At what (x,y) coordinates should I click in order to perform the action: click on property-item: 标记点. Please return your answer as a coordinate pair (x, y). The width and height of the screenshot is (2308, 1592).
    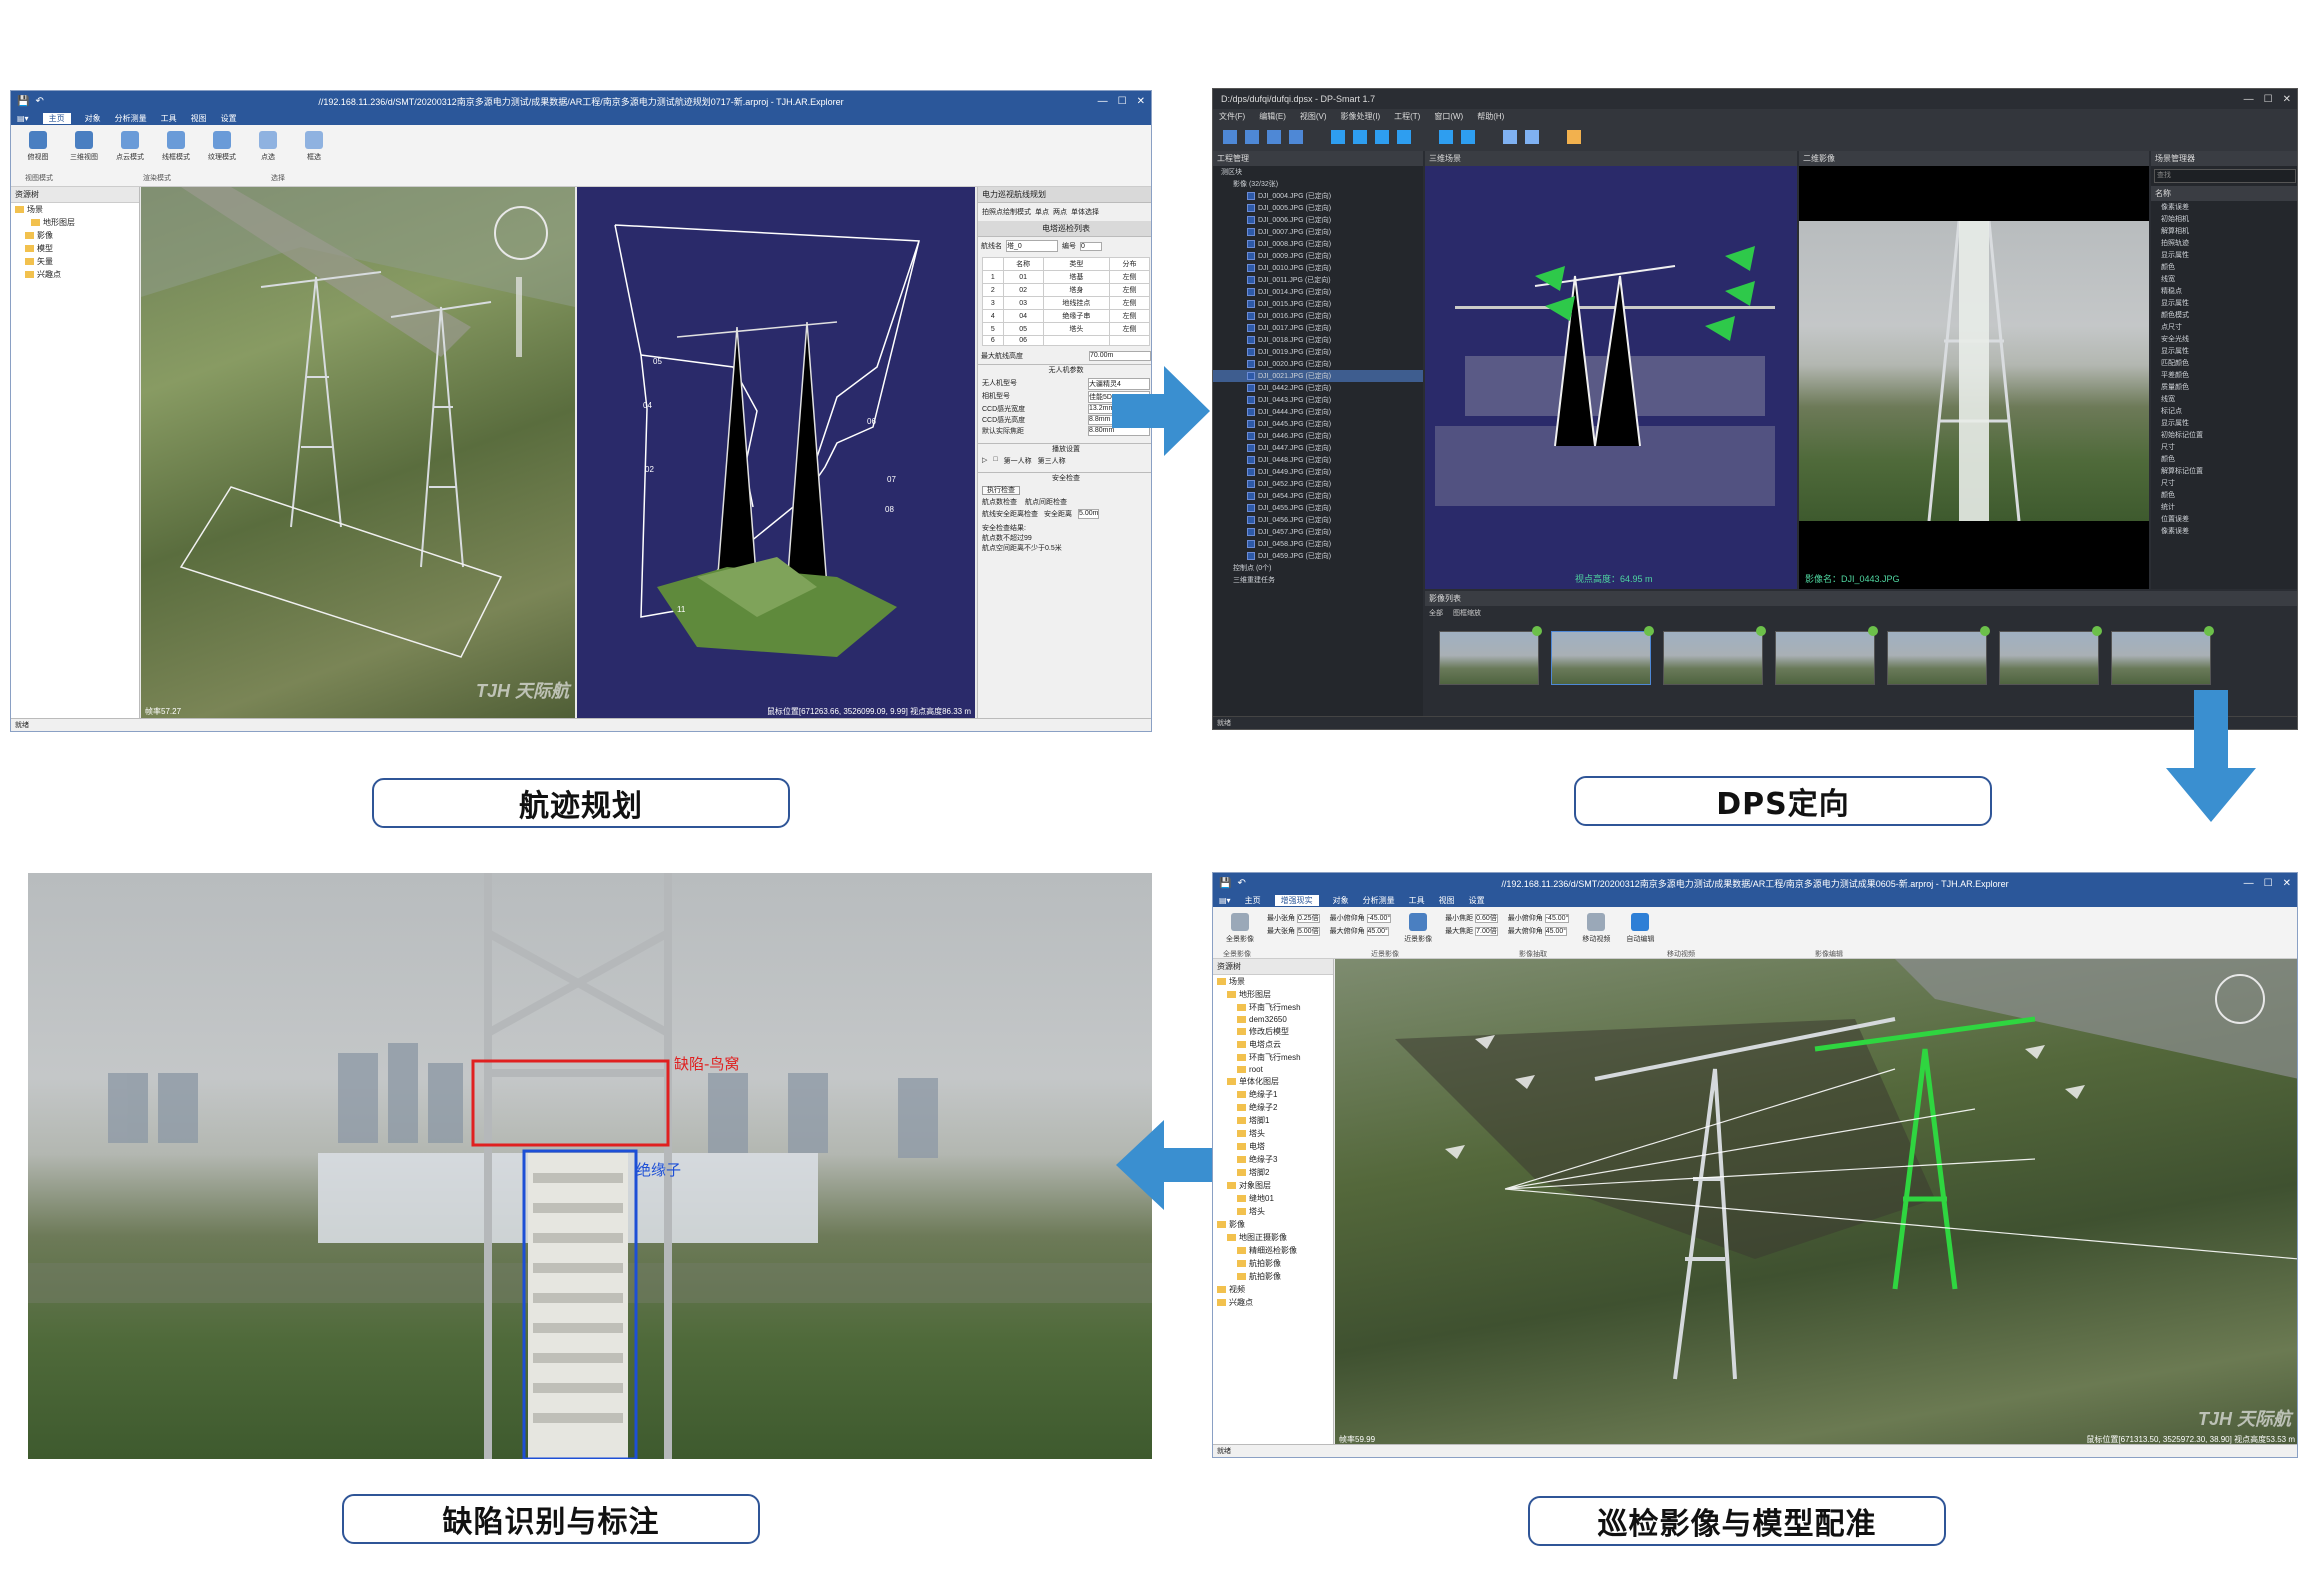
    Looking at the image, I should click on (2224, 411).